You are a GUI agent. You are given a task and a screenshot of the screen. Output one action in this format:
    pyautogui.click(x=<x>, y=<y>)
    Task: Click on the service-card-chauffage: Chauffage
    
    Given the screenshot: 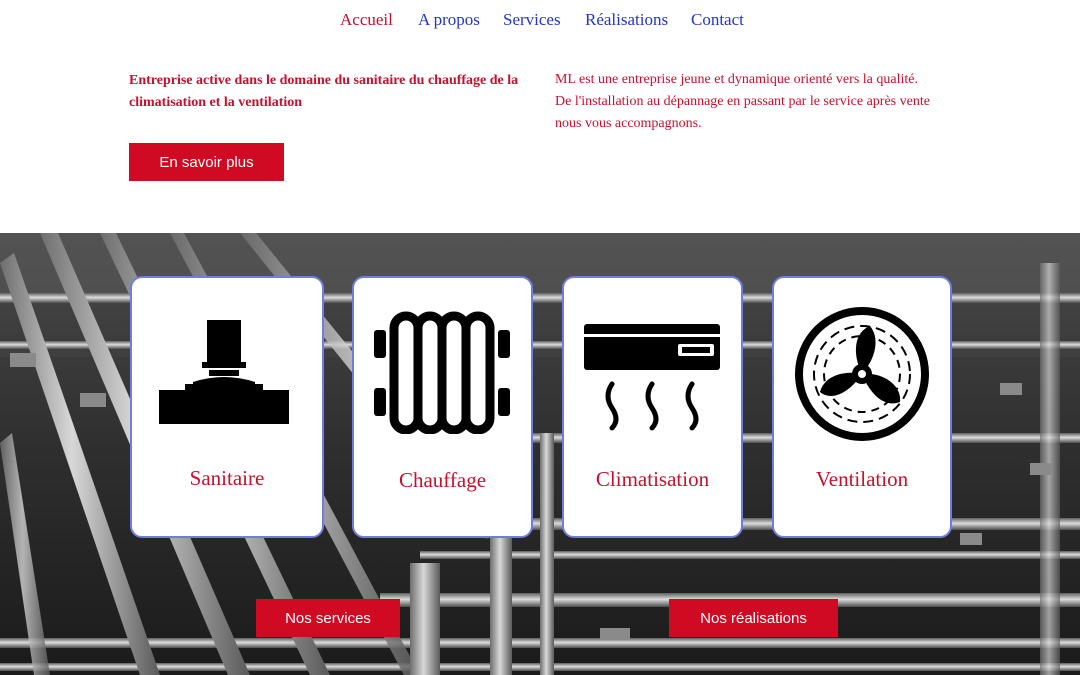 What is the action you would take?
    pyautogui.click(x=442, y=407)
    